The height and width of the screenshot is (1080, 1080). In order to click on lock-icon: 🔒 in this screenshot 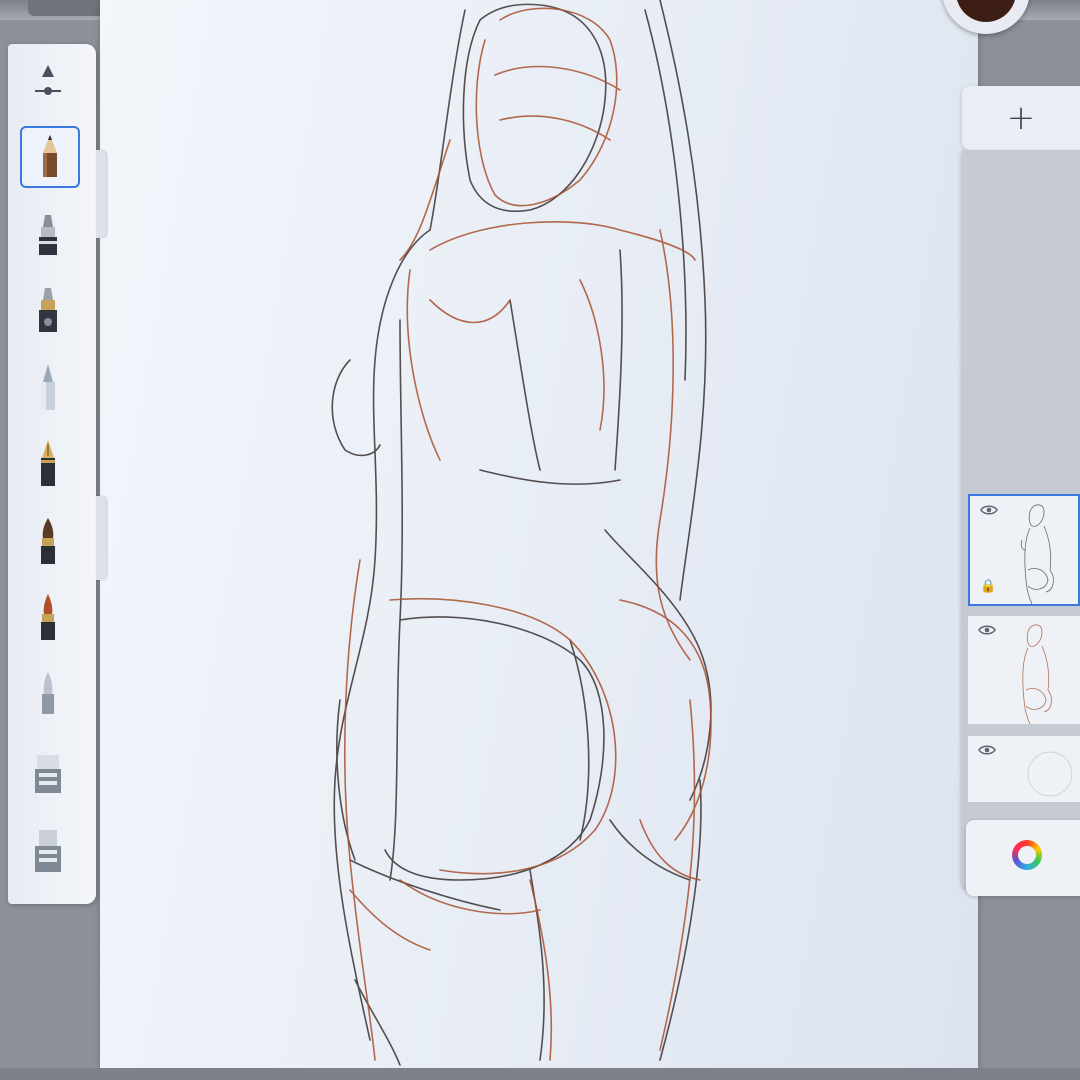, I will do `click(988, 586)`.